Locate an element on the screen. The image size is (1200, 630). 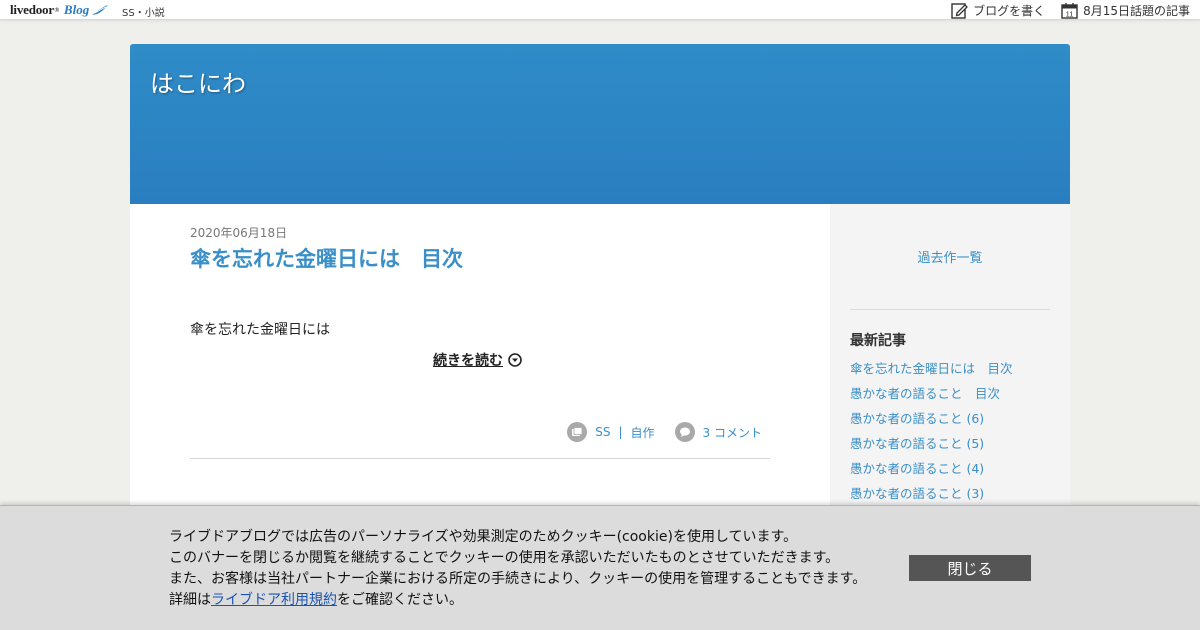
terms-link: ライブドア利用規約 is located at coordinates (274, 600).